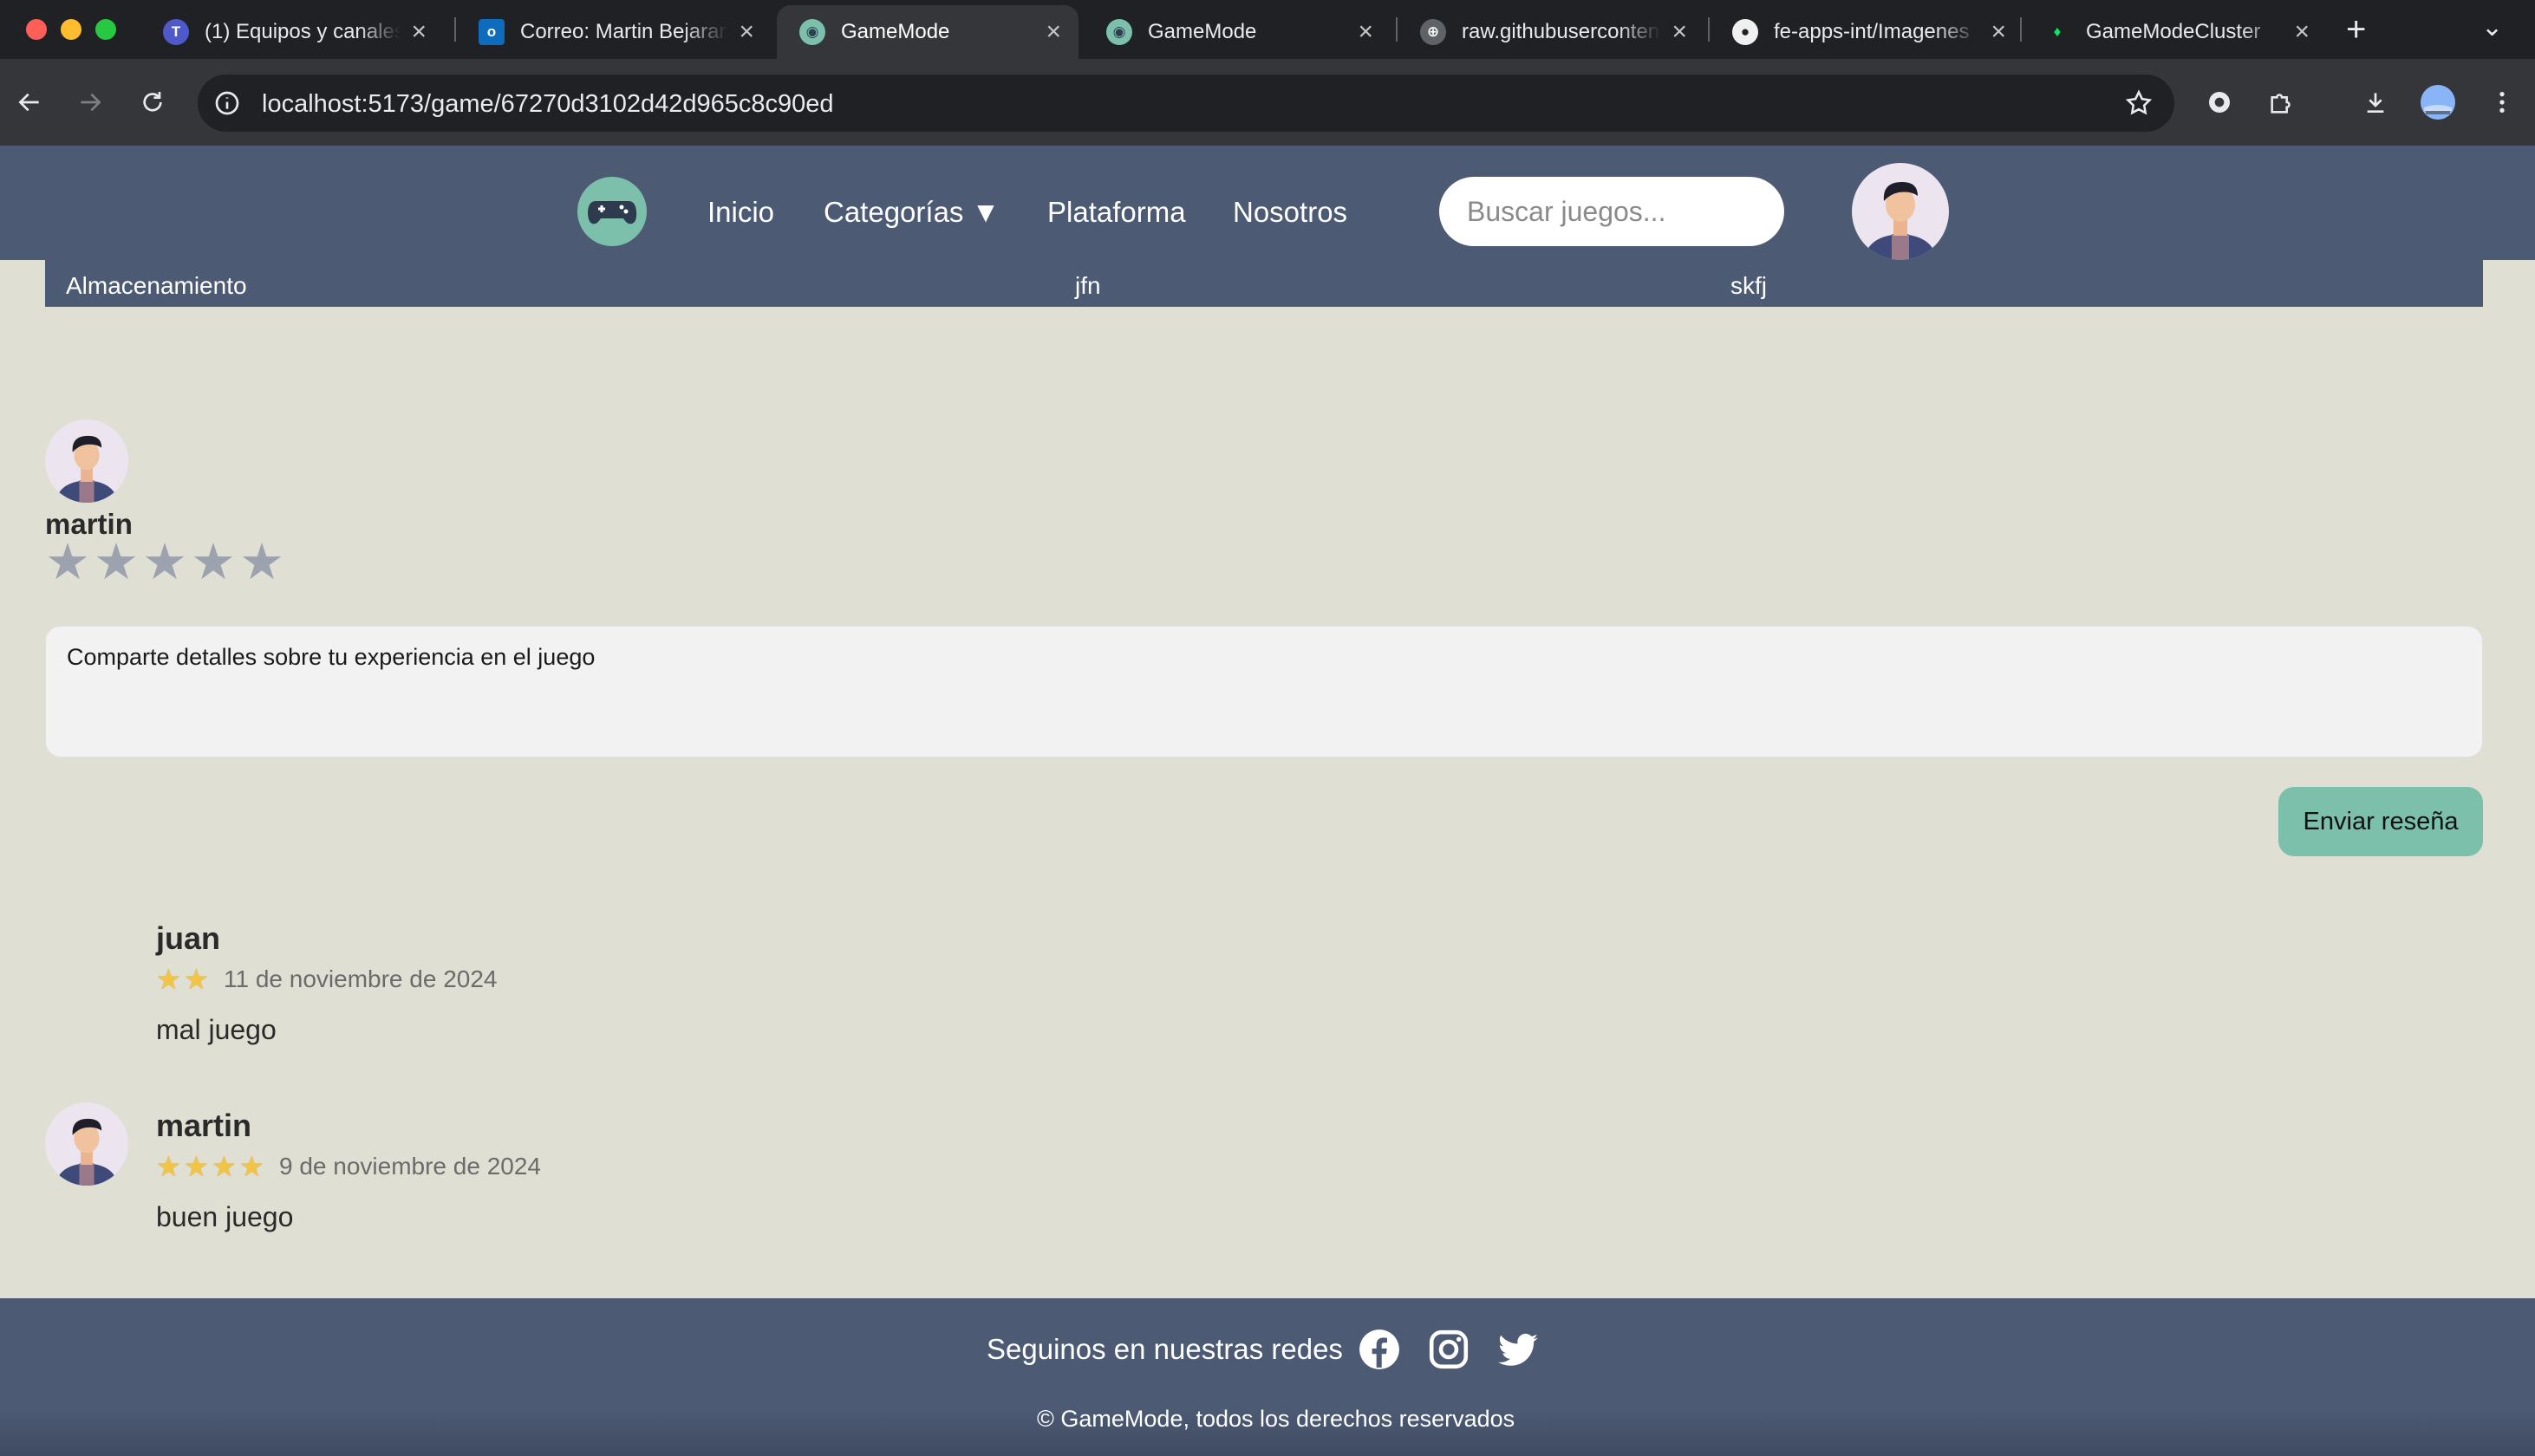  What do you see at coordinates (86, 461) in the screenshot?
I see `composer-avatar` at bounding box center [86, 461].